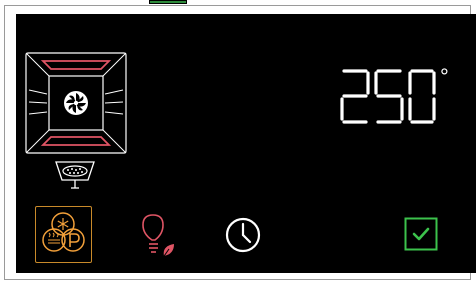 Image resolution: width=476 pixels, height=283 pixels. I want to click on checkbox-confirm-icon, so click(421, 234).